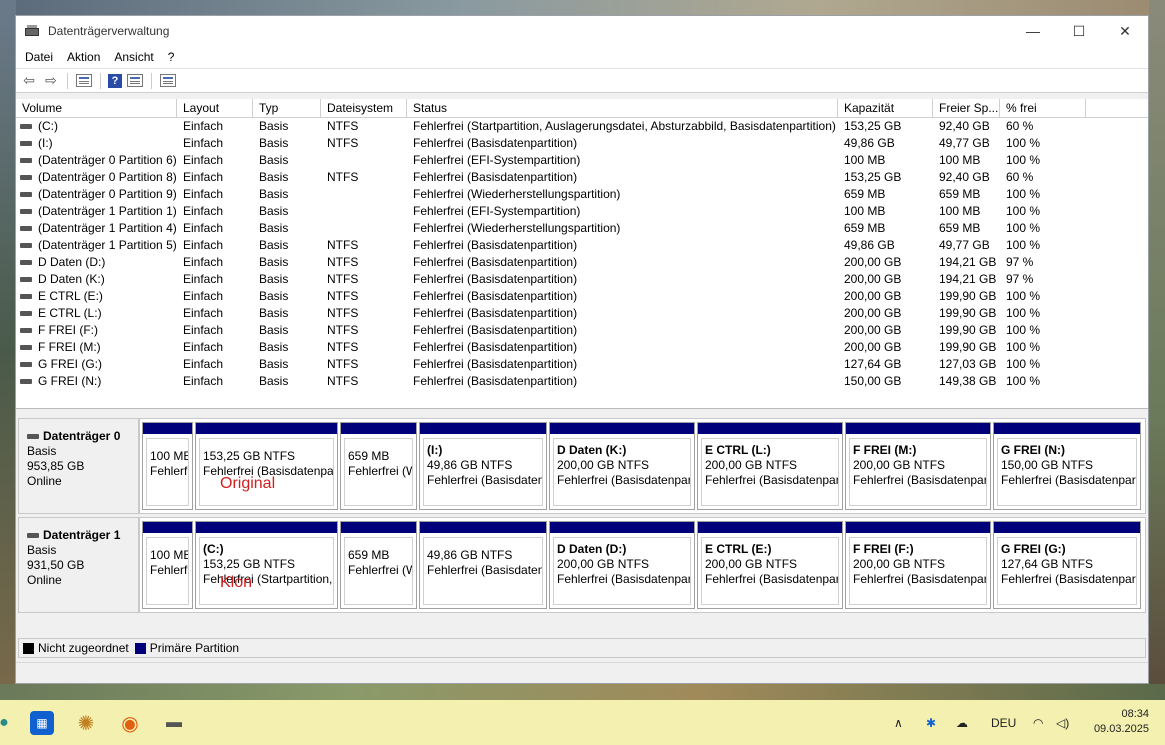 Image resolution: width=1165 pixels, height=745 pixels. What do you see at coordinates (873, 347) in the screenshot?
I see `cell-kapazitaet: 200,00 GB` at bounding box center [873, 347].